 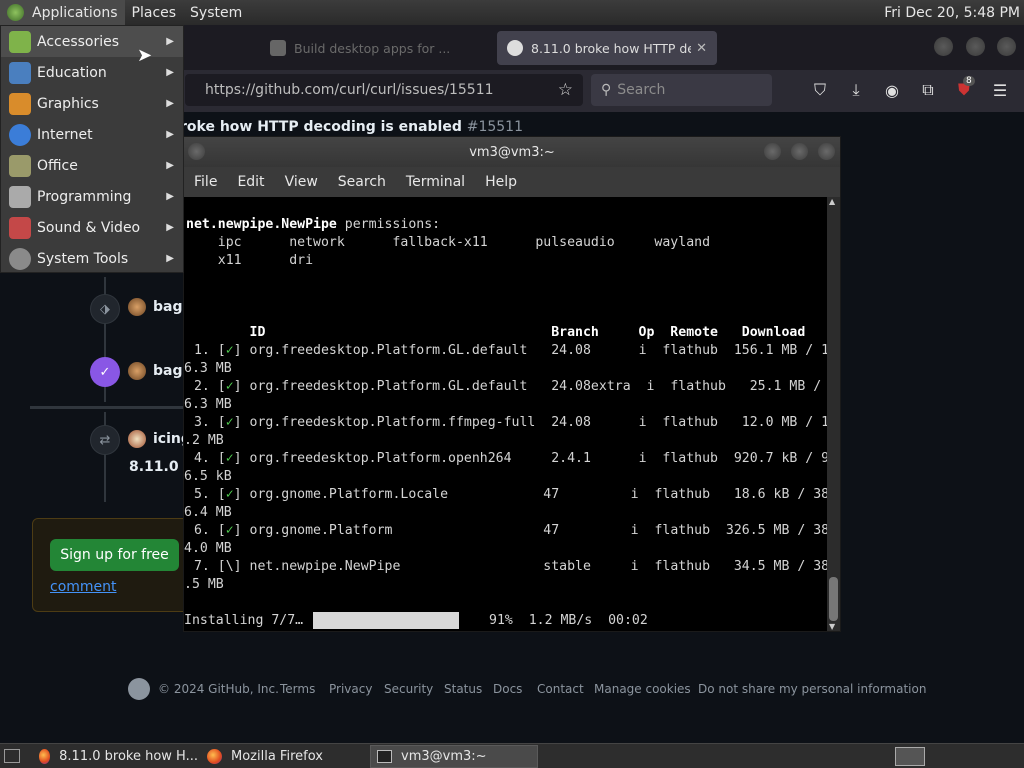 I want to click on github-logo-icon, so click(x=139, y=689).